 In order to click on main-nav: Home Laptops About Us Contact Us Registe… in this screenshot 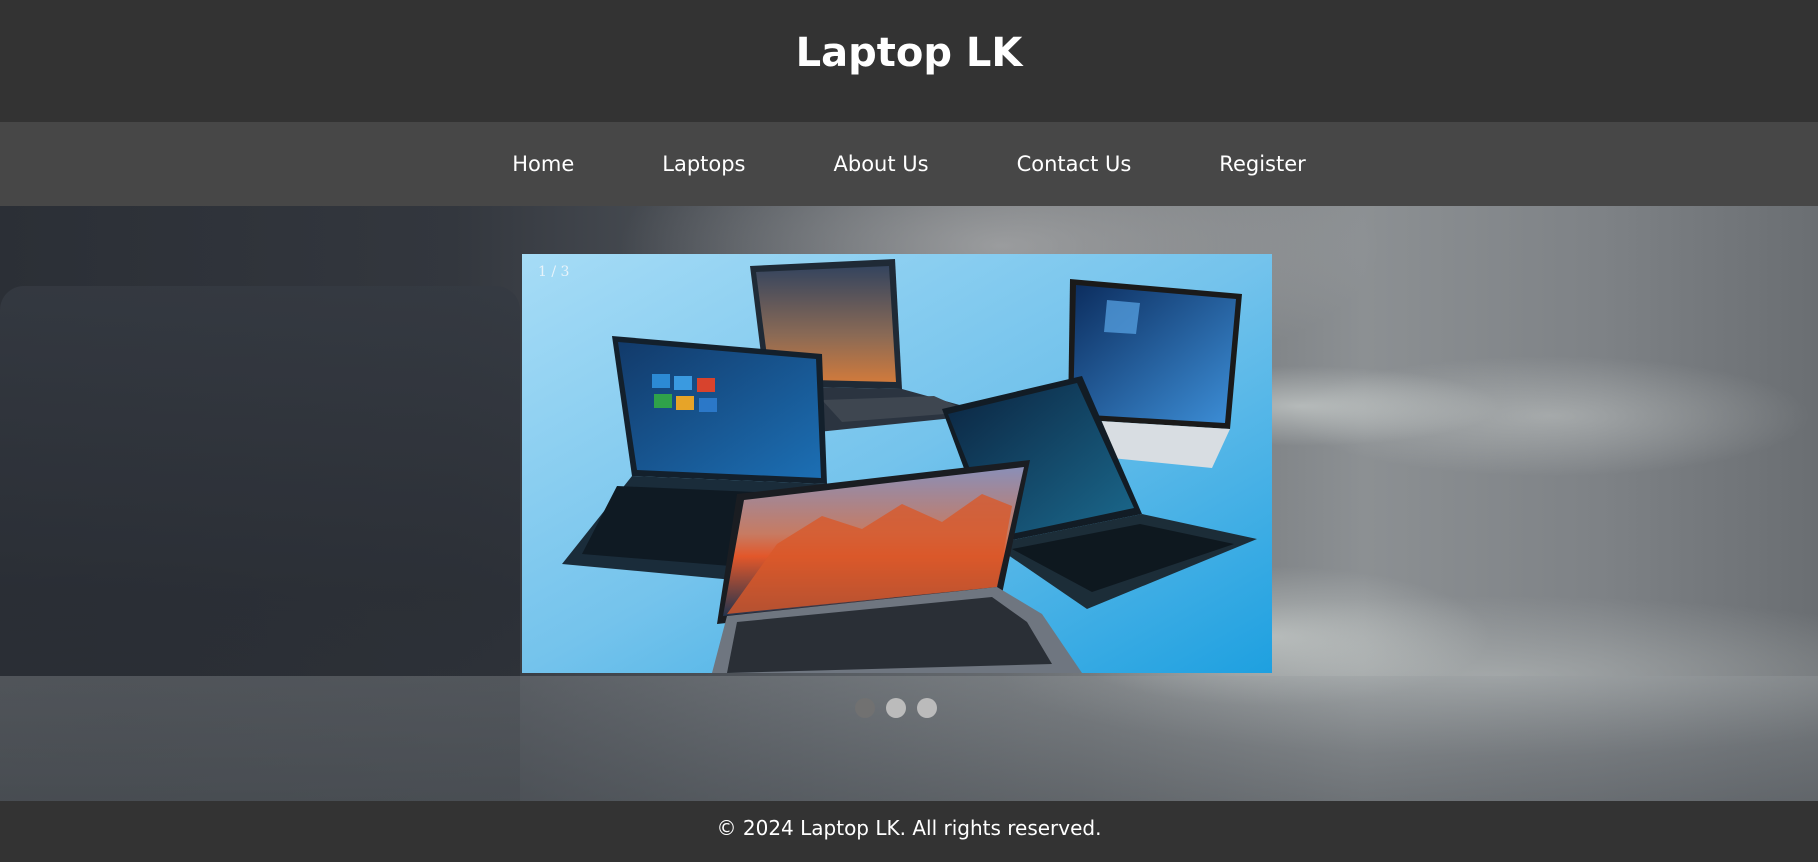, I will do `click(909, 164)`.